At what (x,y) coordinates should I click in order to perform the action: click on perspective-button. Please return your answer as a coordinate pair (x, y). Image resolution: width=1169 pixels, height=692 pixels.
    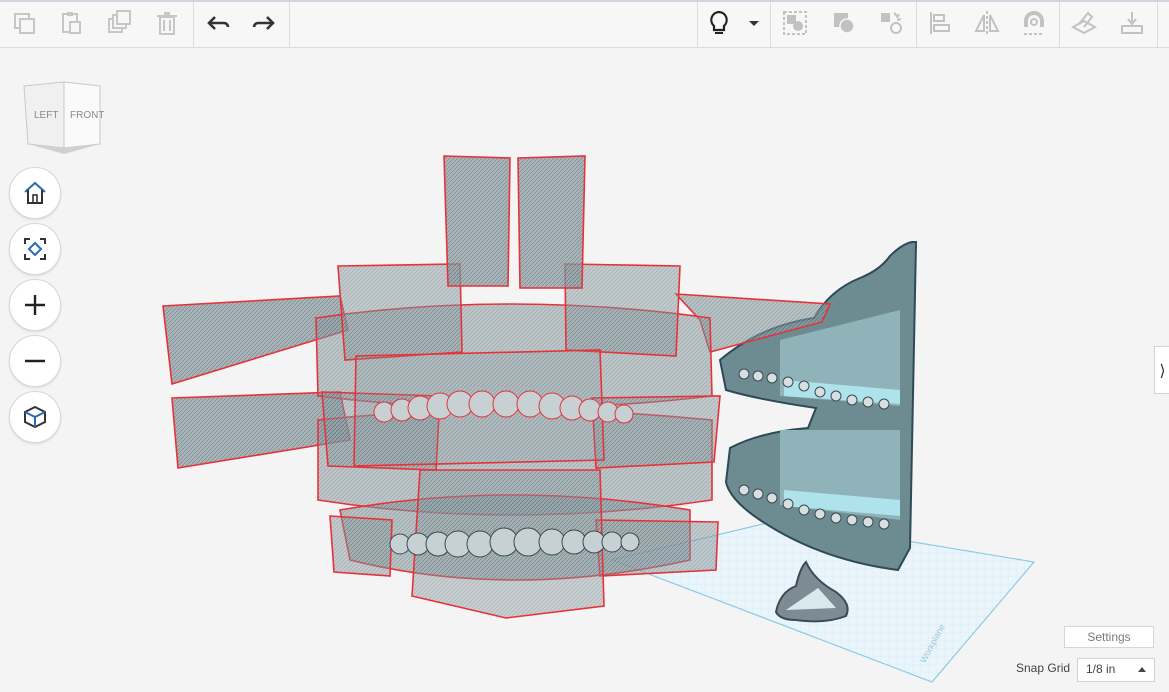
    Looking at the image, I should click on (35, 417).